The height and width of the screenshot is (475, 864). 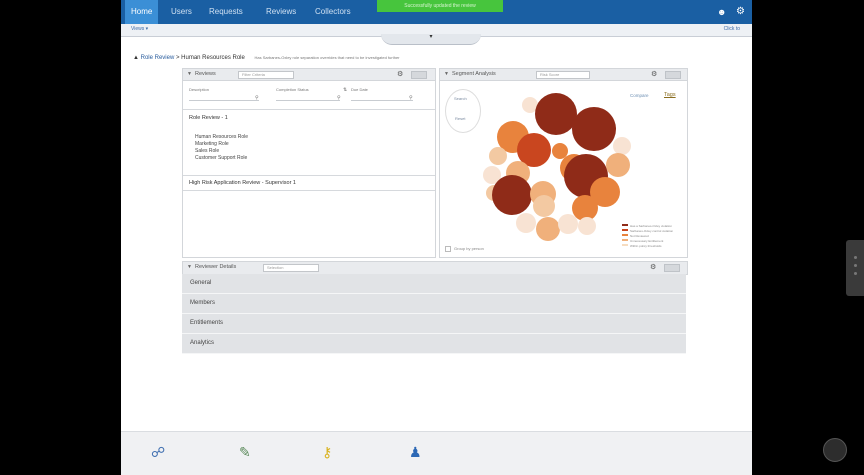 What do you see at coordinates (670, 95) in the screenshot?
I see `tags-link: Tags` at bounding box center [670, 95].